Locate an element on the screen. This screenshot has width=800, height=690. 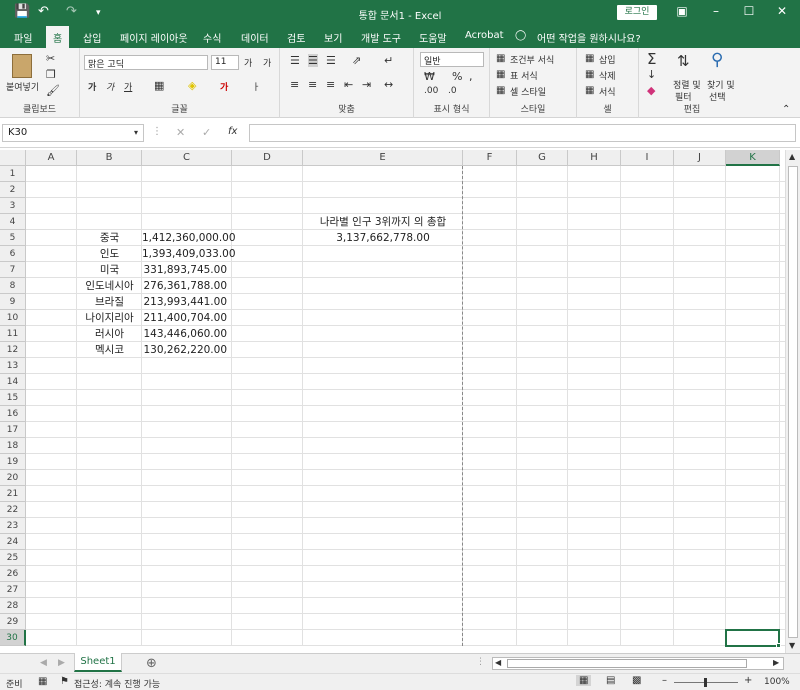
column-header-k: K is located at coordinates (753, 158).